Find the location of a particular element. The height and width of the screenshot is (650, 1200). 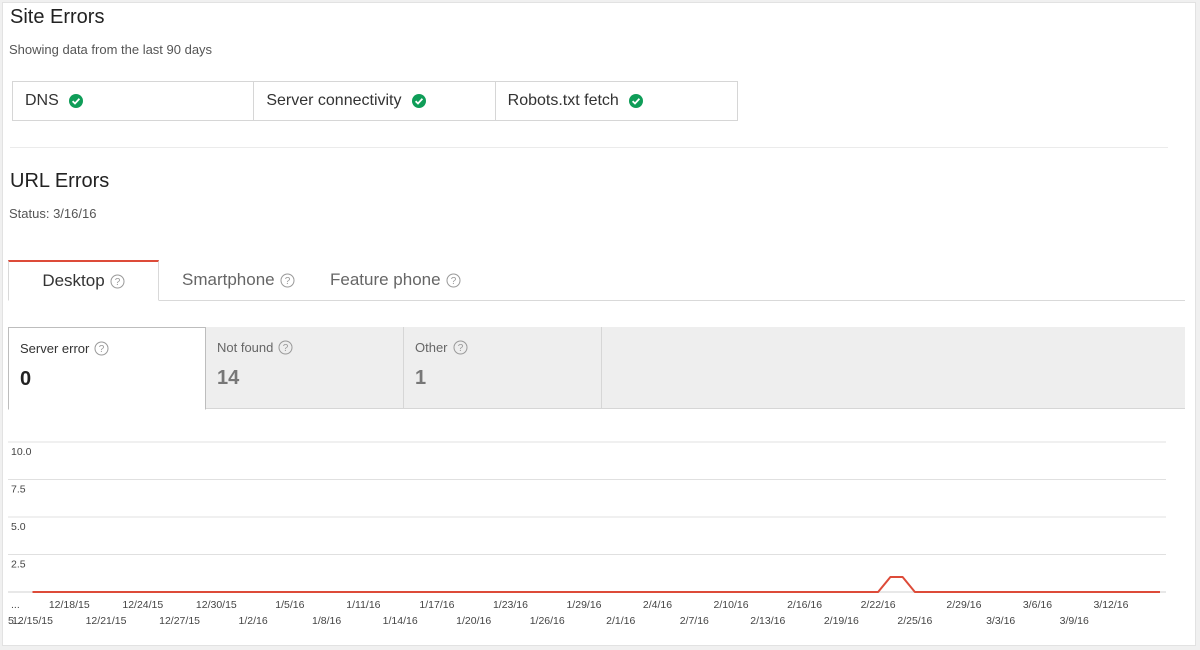

tab-label: Desktop is located at coordinates (73, 280).